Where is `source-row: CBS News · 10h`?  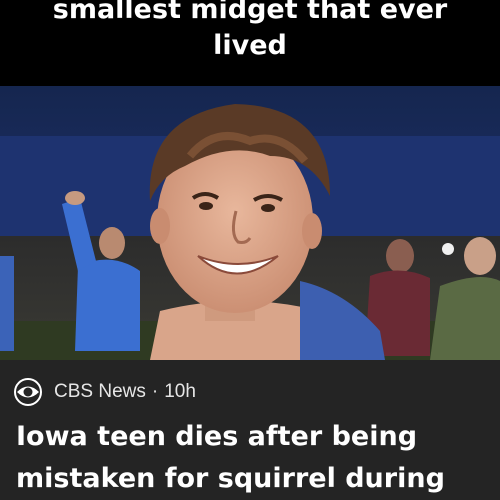
source-row: CBS News · 10h is located at coordinates (105, 392).